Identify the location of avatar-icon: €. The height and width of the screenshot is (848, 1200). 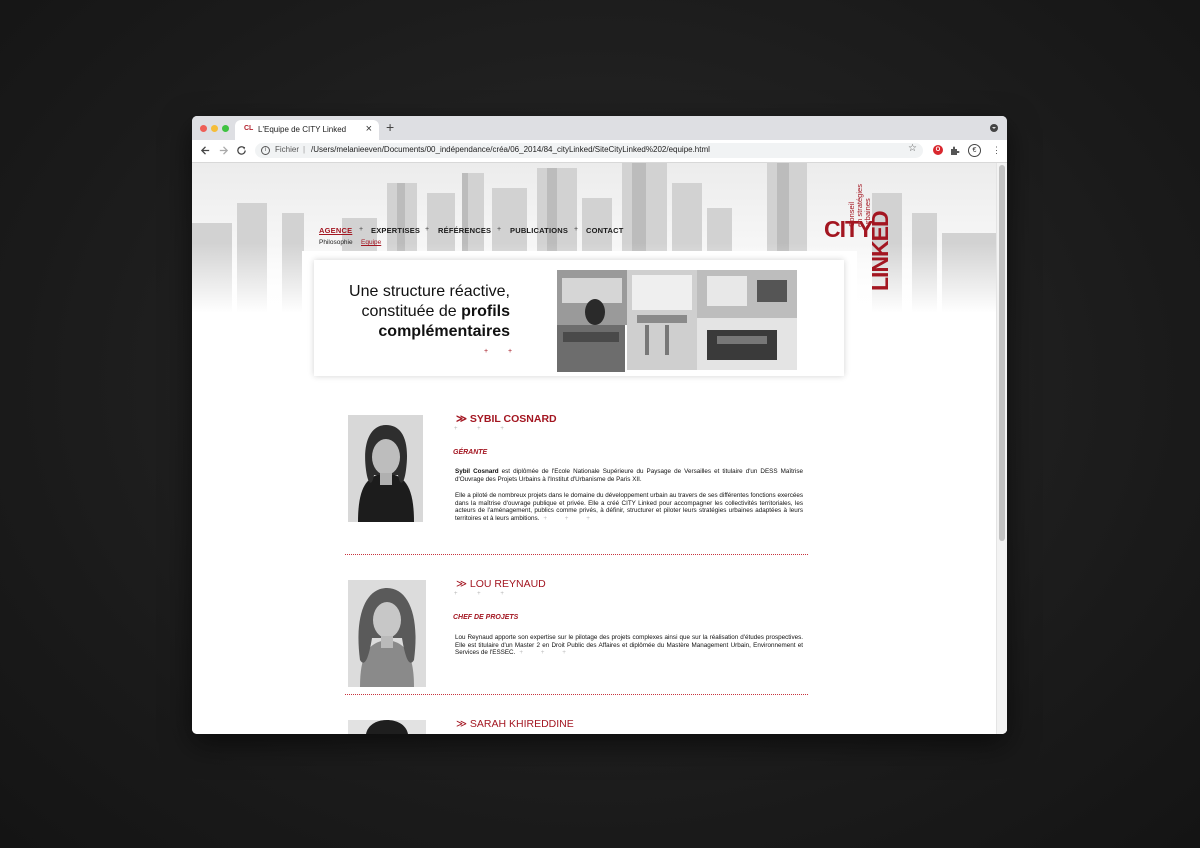
(974, 150).